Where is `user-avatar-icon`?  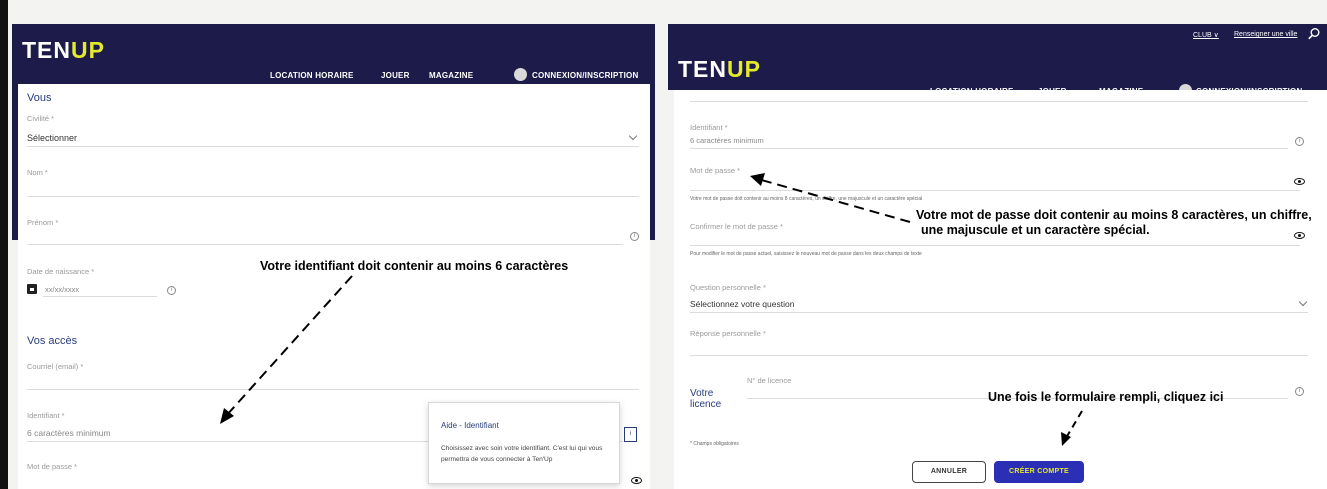
user-avatar-icon is located at coordinates (520, 74).